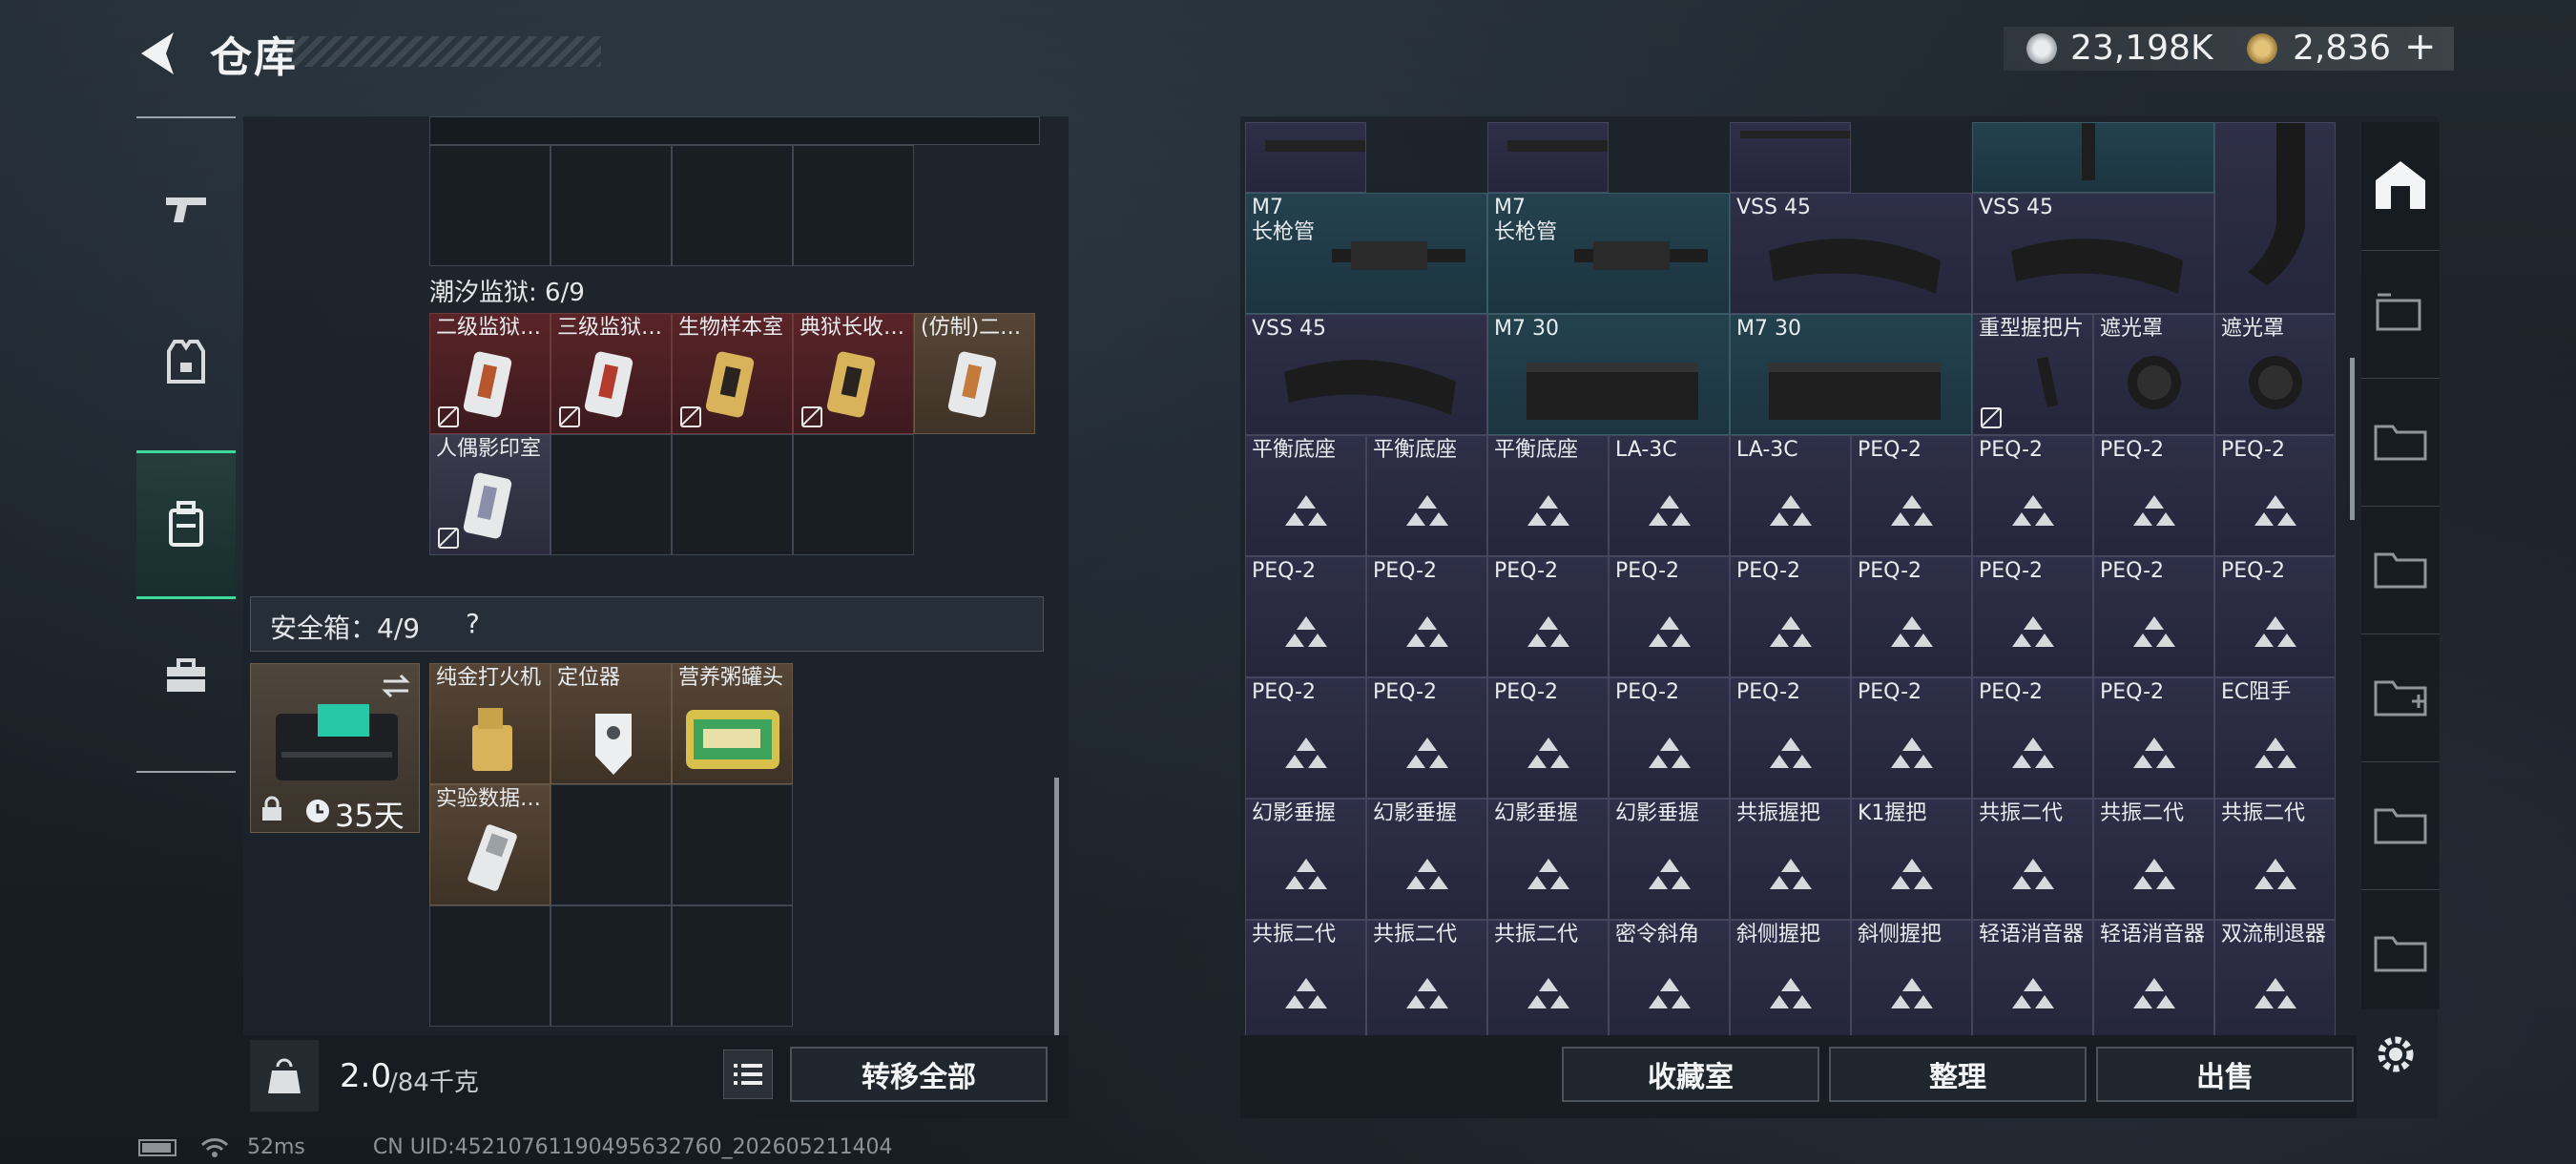 This screenshot has width=2576, height=1164. I want to click on nav-toolbox, so click(186, 677).